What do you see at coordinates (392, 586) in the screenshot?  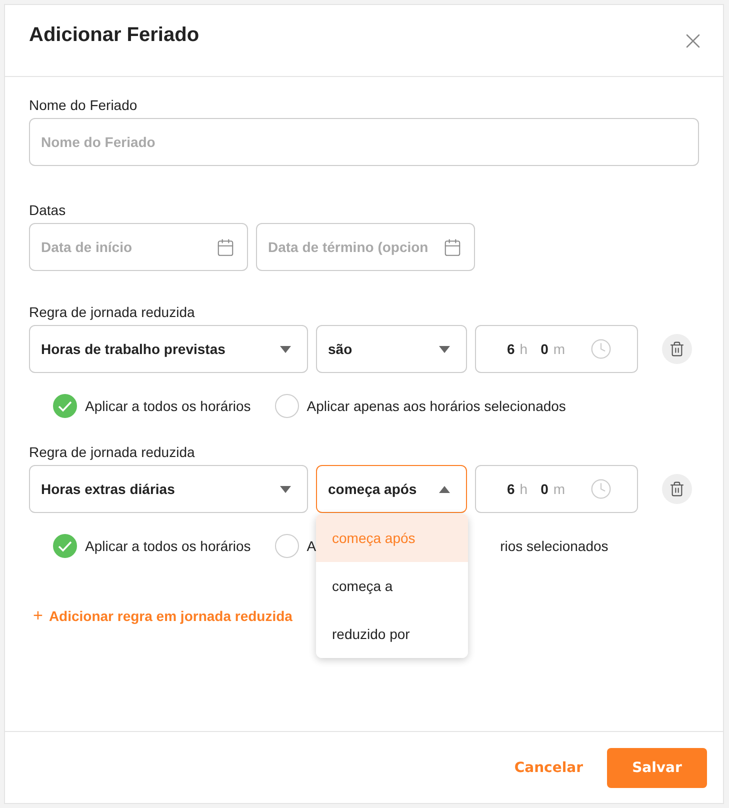 I see `menu-item: começa a` at bounding box center [392, 586].